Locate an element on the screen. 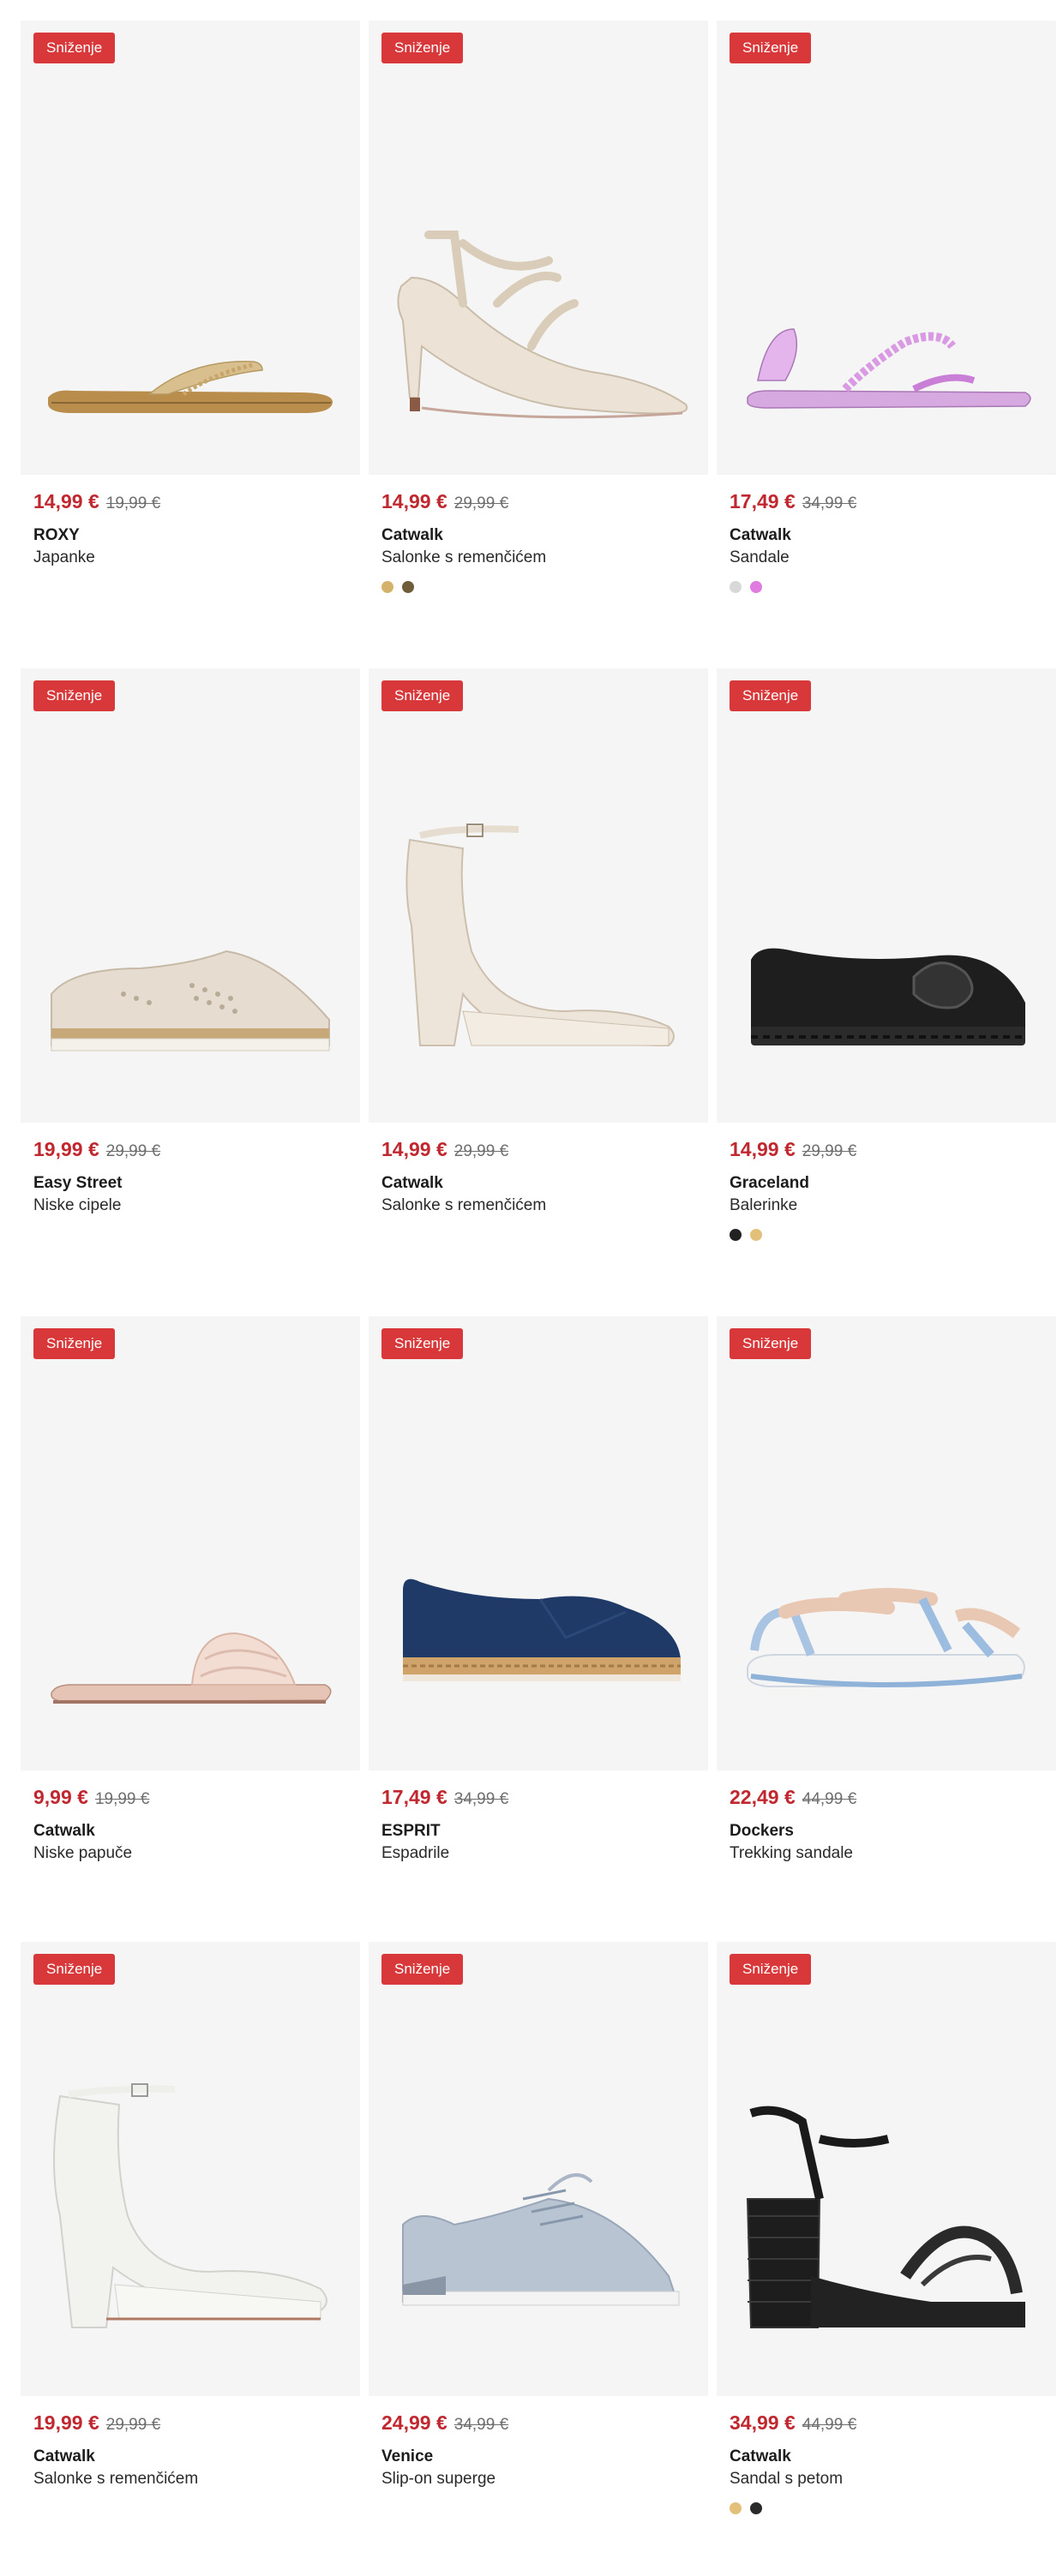  product-name: Espadrile is located at coordinates (538, 1853).